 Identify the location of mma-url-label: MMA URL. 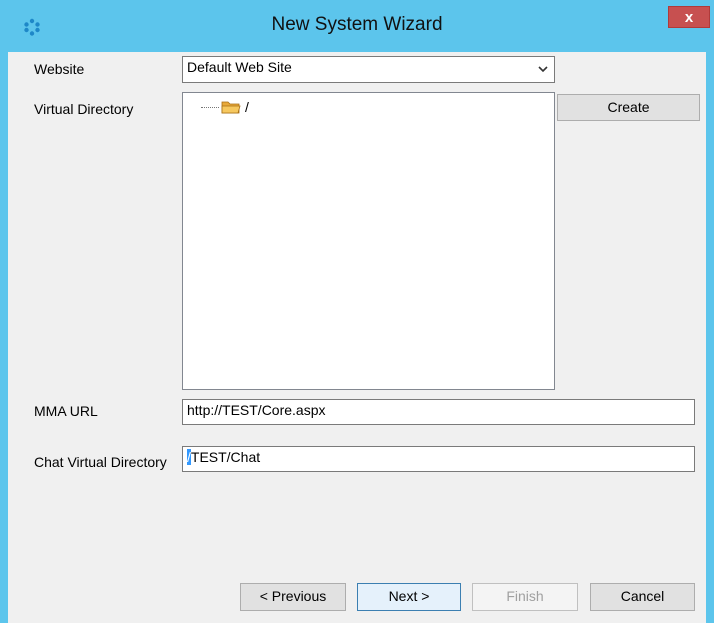
(66, 411).